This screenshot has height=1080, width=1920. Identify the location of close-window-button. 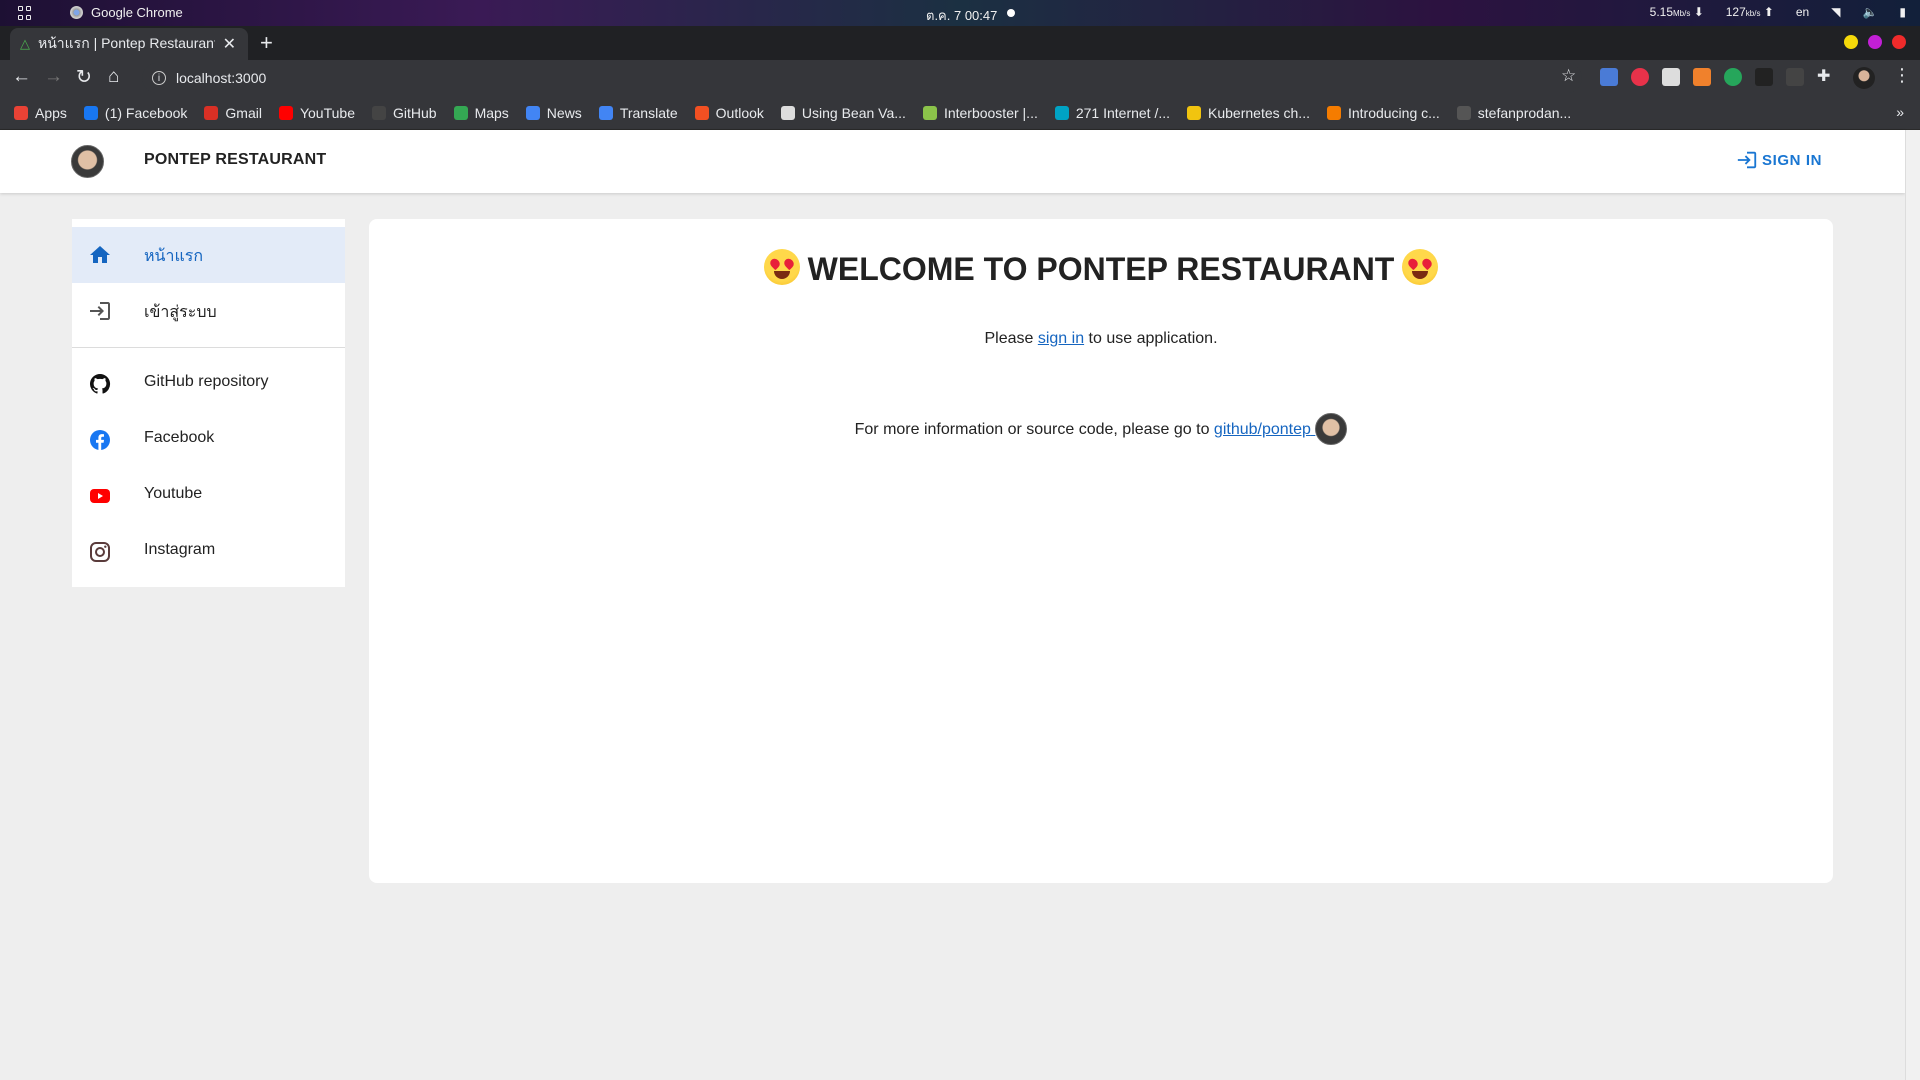
(1899, 42).